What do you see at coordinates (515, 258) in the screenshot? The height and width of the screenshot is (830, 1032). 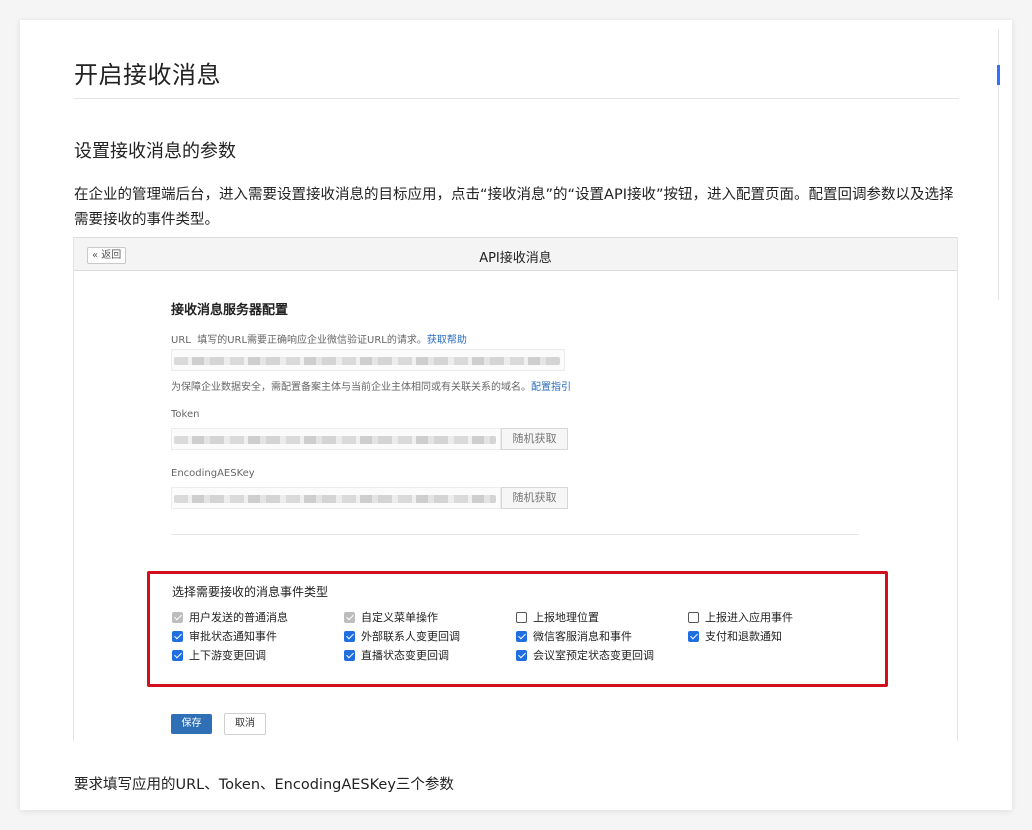 I see `screenshot-title: API接收消息` at bounding box center [515, 258].